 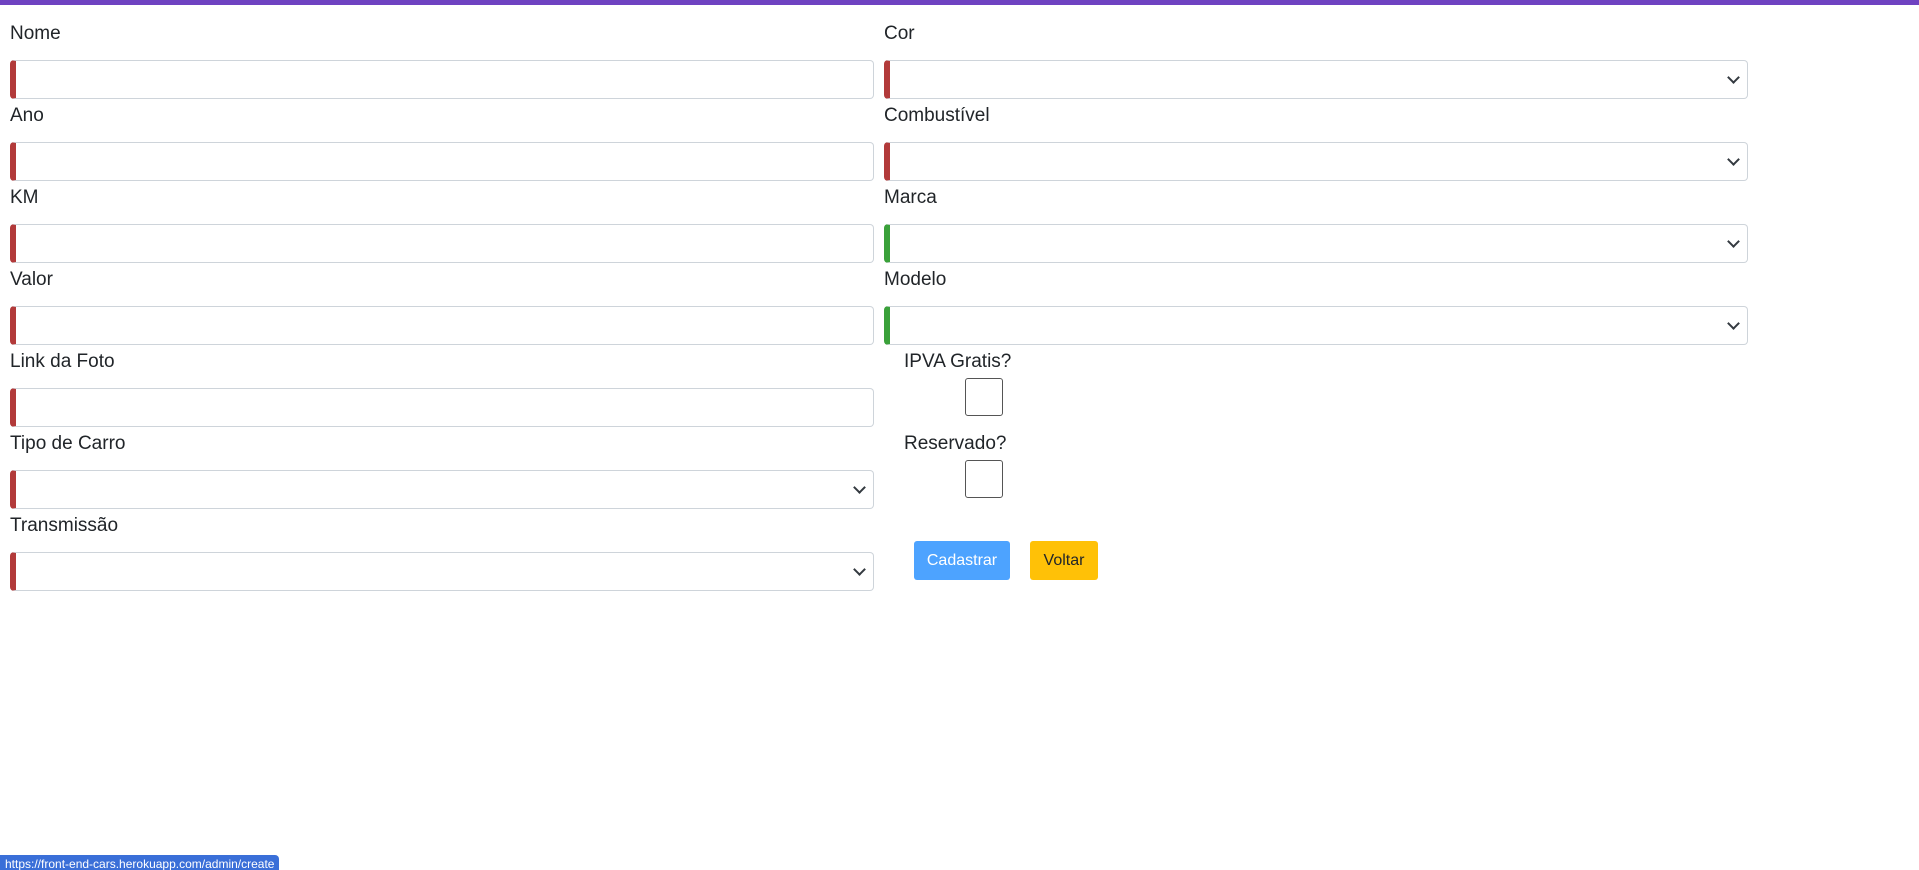 I want to click on marca-field: Marca, so click(x=1316, y=224).